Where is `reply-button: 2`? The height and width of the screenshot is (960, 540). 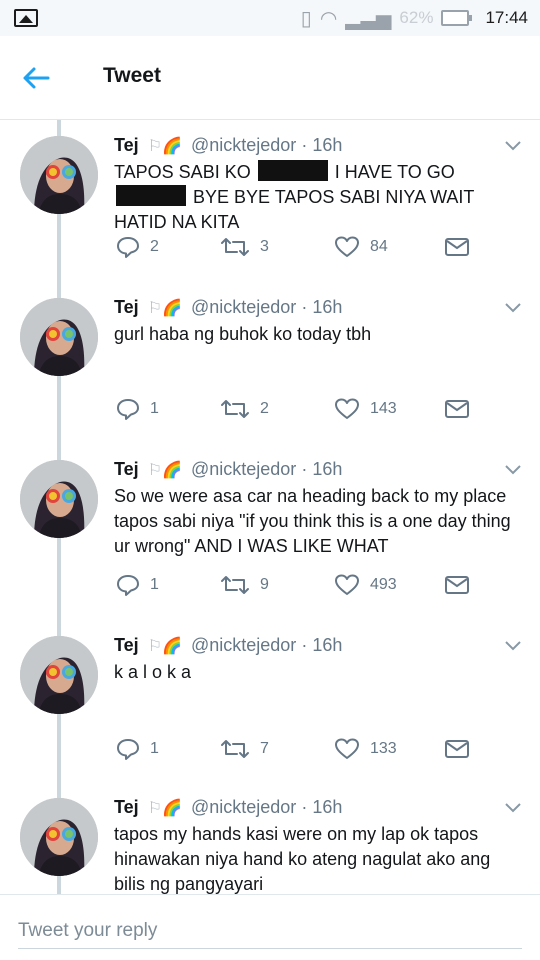 reply-button: 2 is located at coordinates (137, 247).